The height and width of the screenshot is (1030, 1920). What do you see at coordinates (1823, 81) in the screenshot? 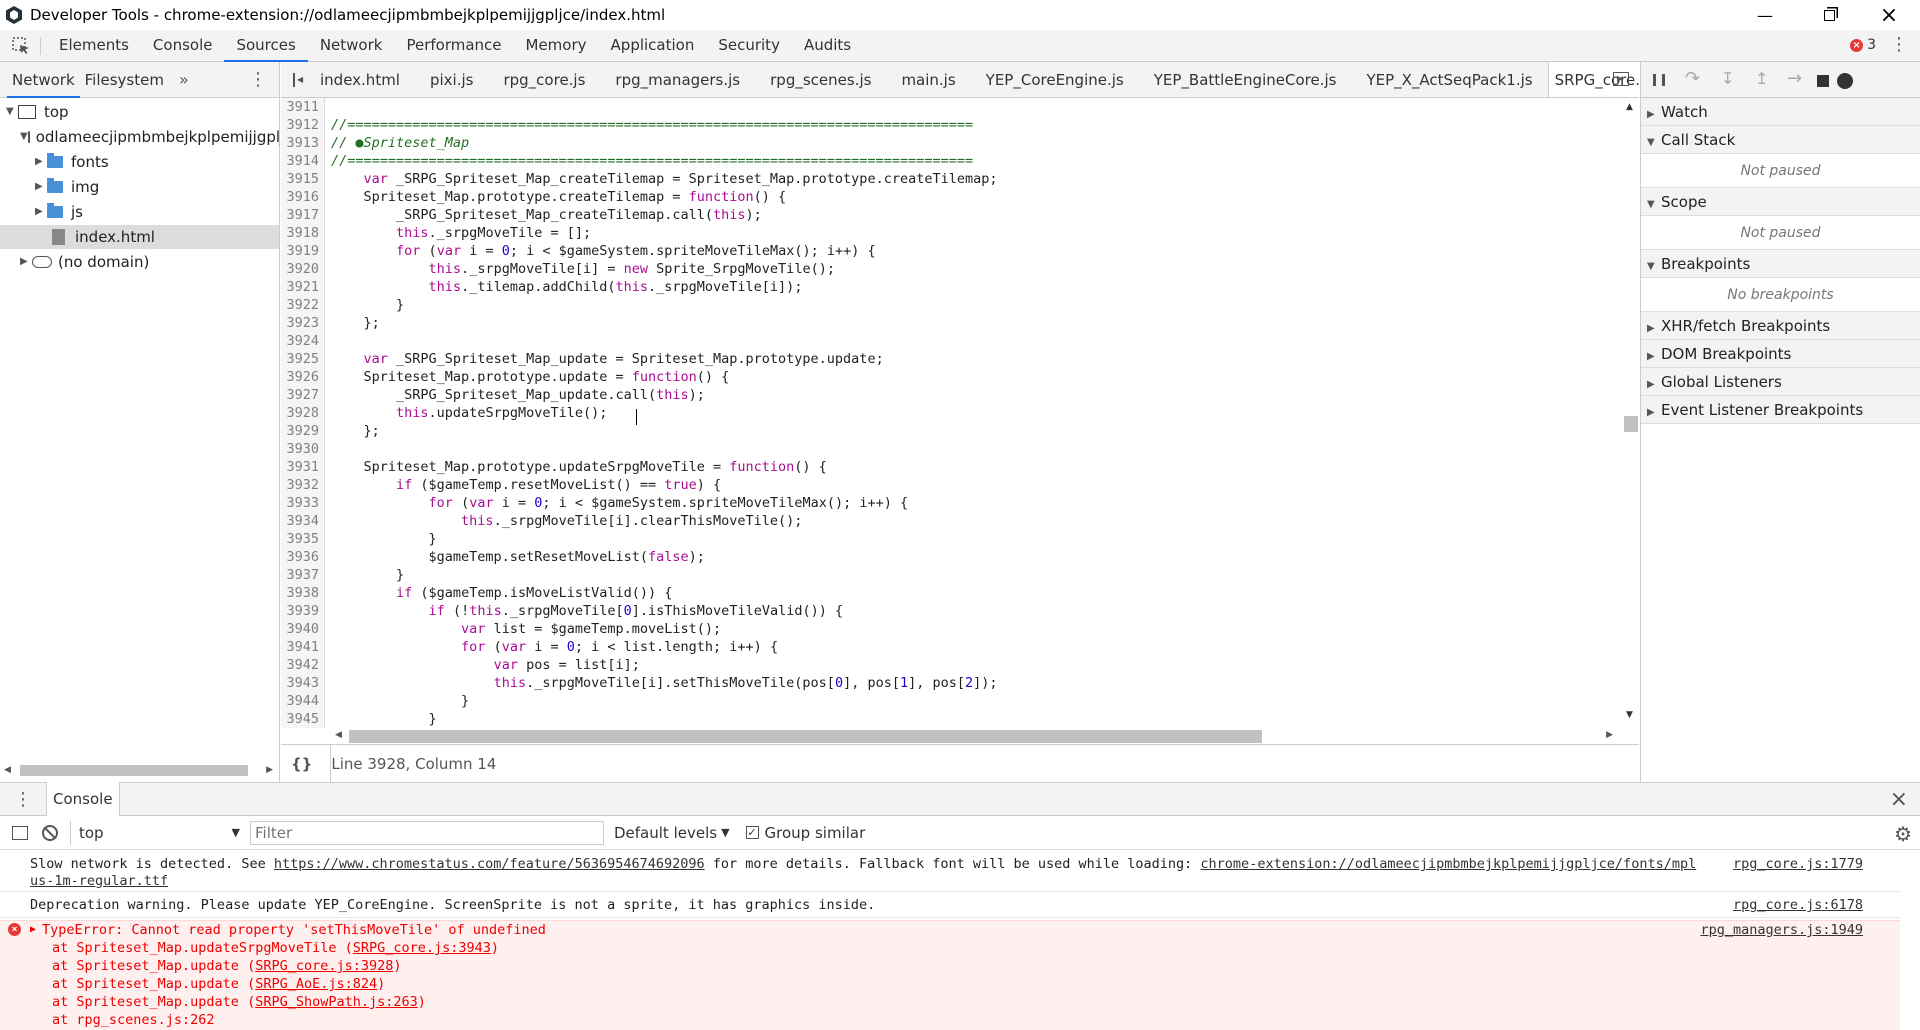
I see `deactivate-breakpoints-icon` at bounding box center [1823, 81].